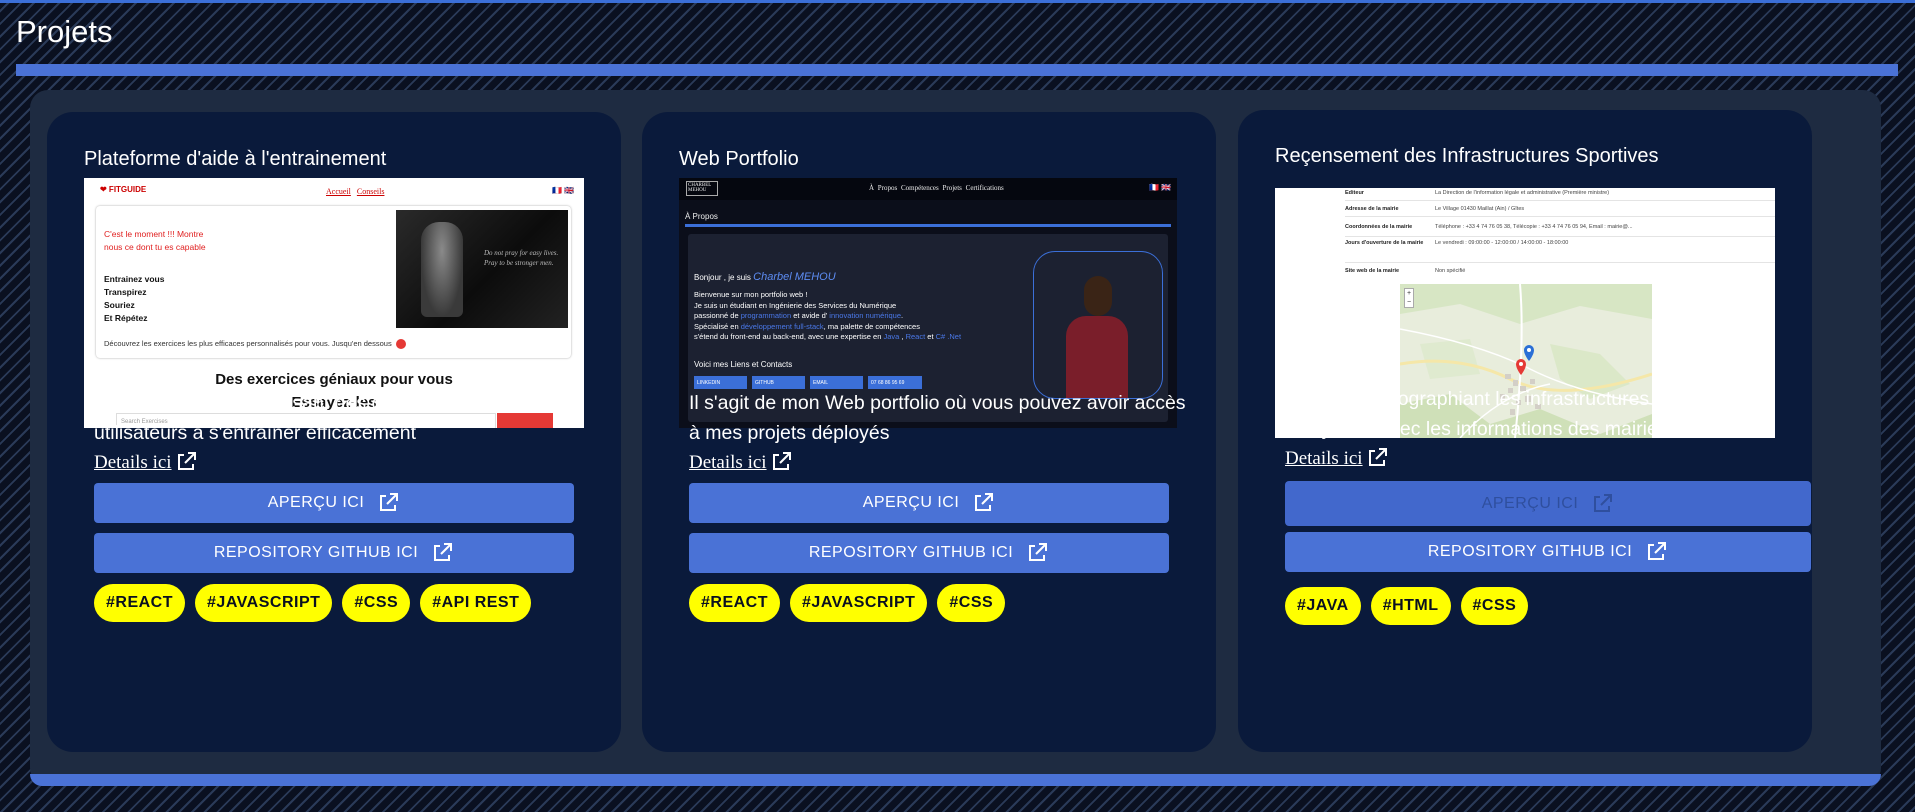 This screenshot has height=812, width=1915. What do you see at coordinates (957, 70) in the screenshot?
I see `title-underline-bar` at bounding box center [957, 70].